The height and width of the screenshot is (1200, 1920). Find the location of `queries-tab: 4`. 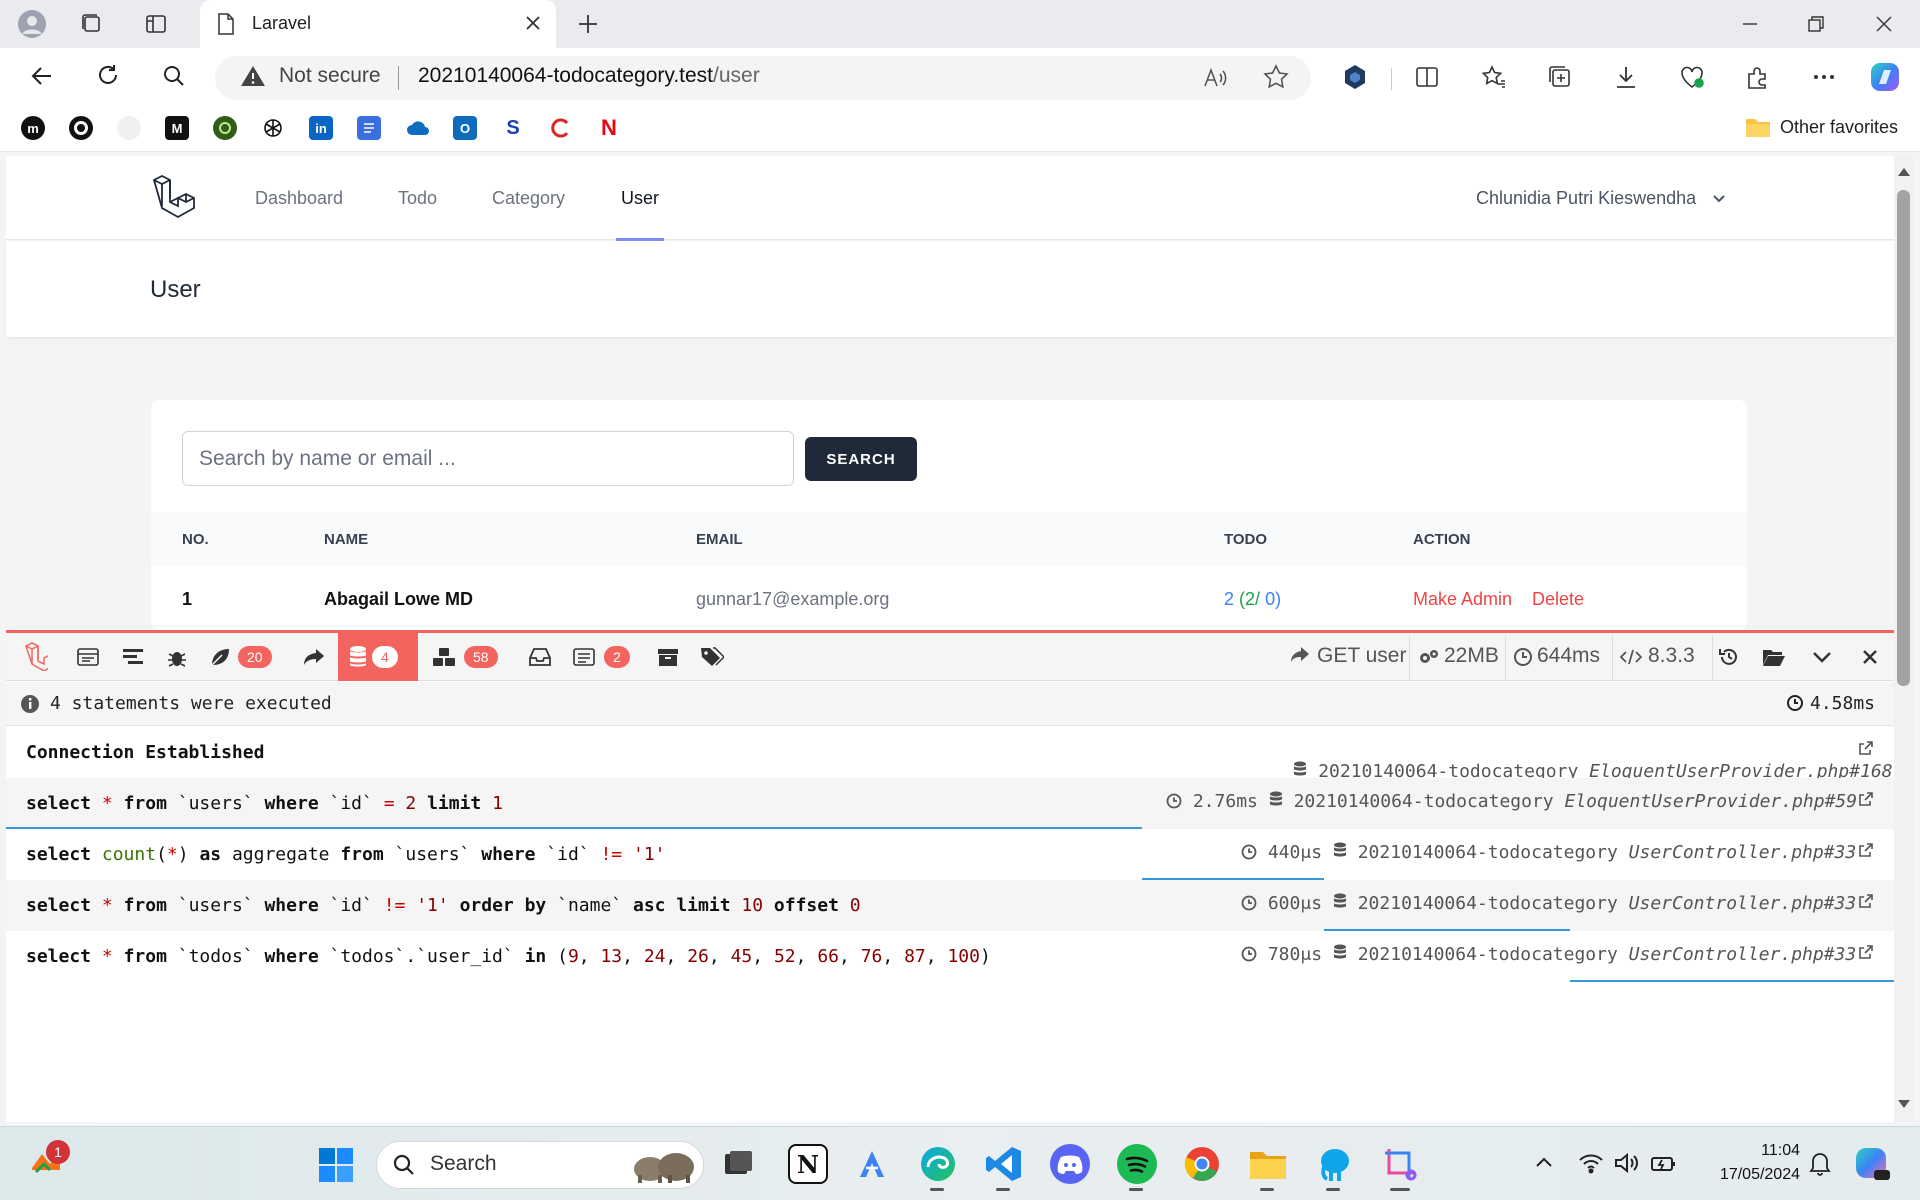

queries-tab: 4 is located at coordinates (378, 657).